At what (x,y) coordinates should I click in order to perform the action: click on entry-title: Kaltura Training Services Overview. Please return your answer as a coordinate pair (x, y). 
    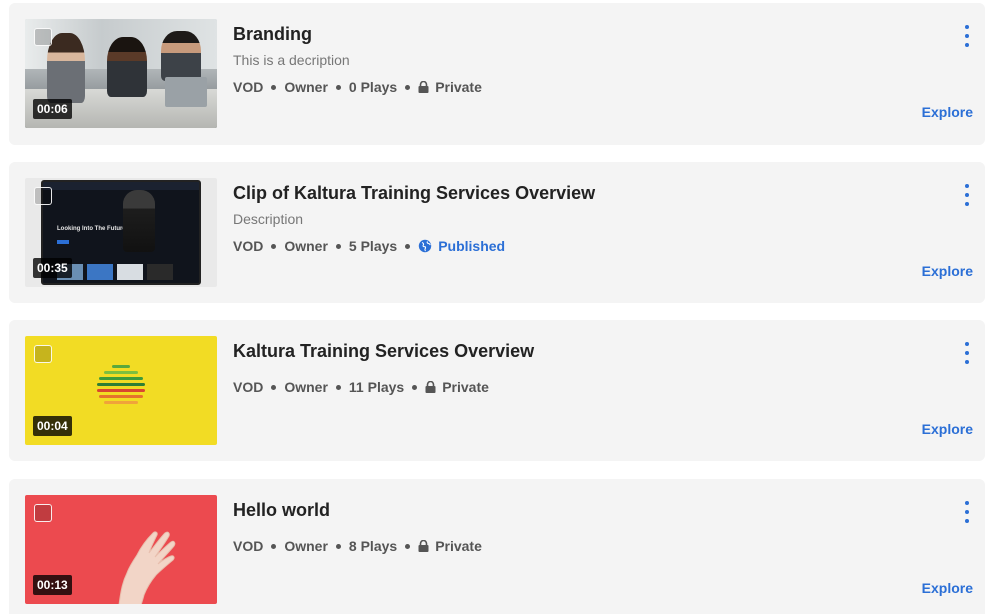
    Looking at the image, I should click on (579, 351).